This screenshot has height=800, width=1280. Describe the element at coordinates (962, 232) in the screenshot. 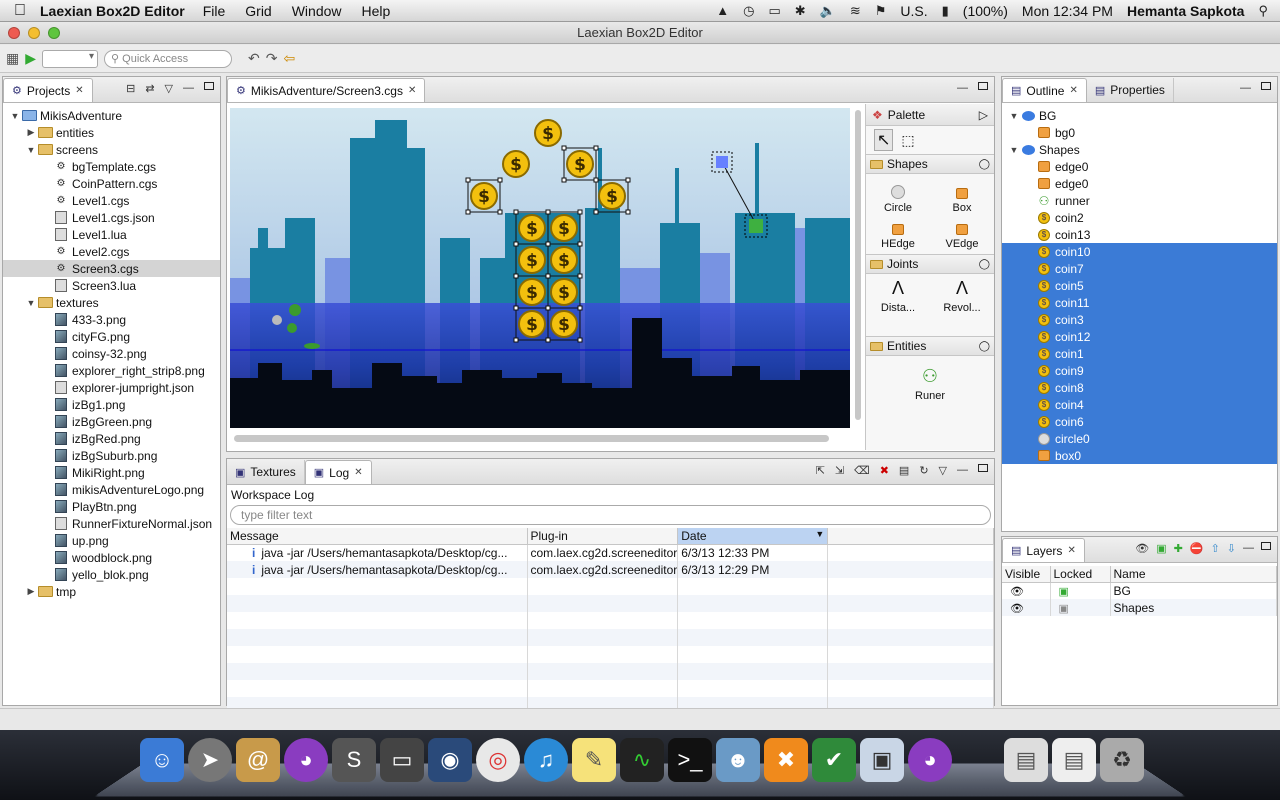

I see `palette-vedge: VEdge` at that location.